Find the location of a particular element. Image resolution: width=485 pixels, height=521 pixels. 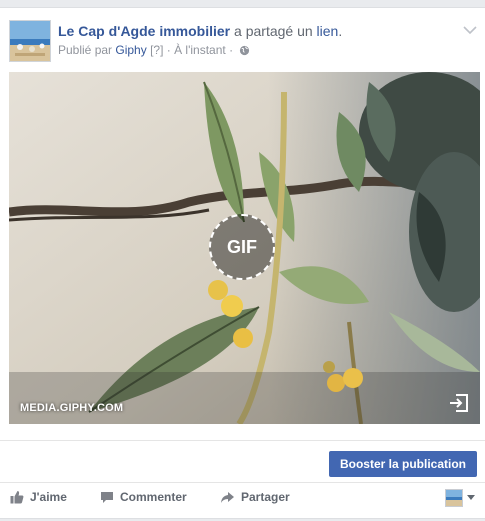

share-button: Partager is located at coordinates (255, 497).